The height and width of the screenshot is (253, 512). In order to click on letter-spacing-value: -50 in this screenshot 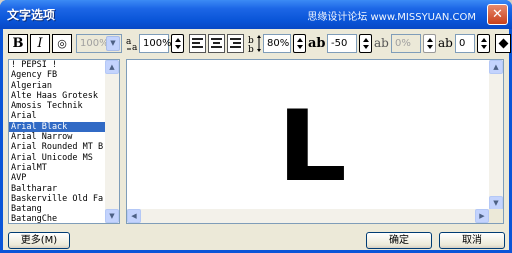, I will do `click(339, 43)`.